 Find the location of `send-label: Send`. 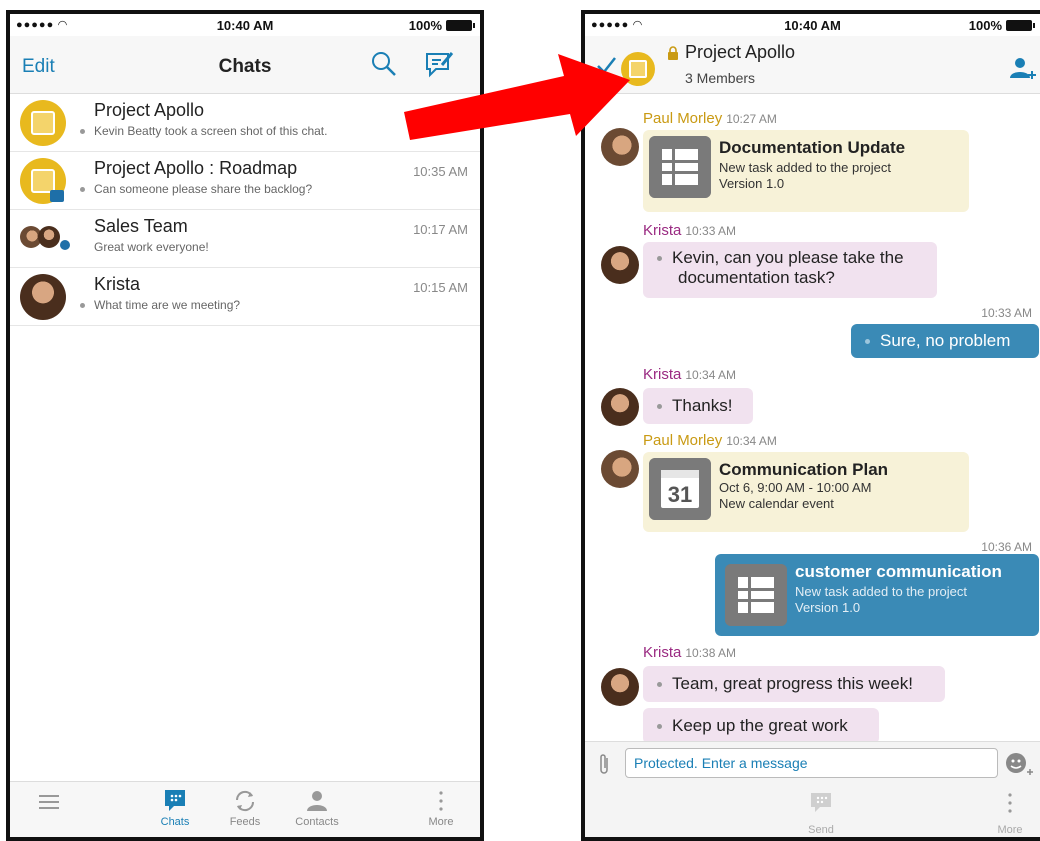

send-label: Send is located at coordinates (821, 830).